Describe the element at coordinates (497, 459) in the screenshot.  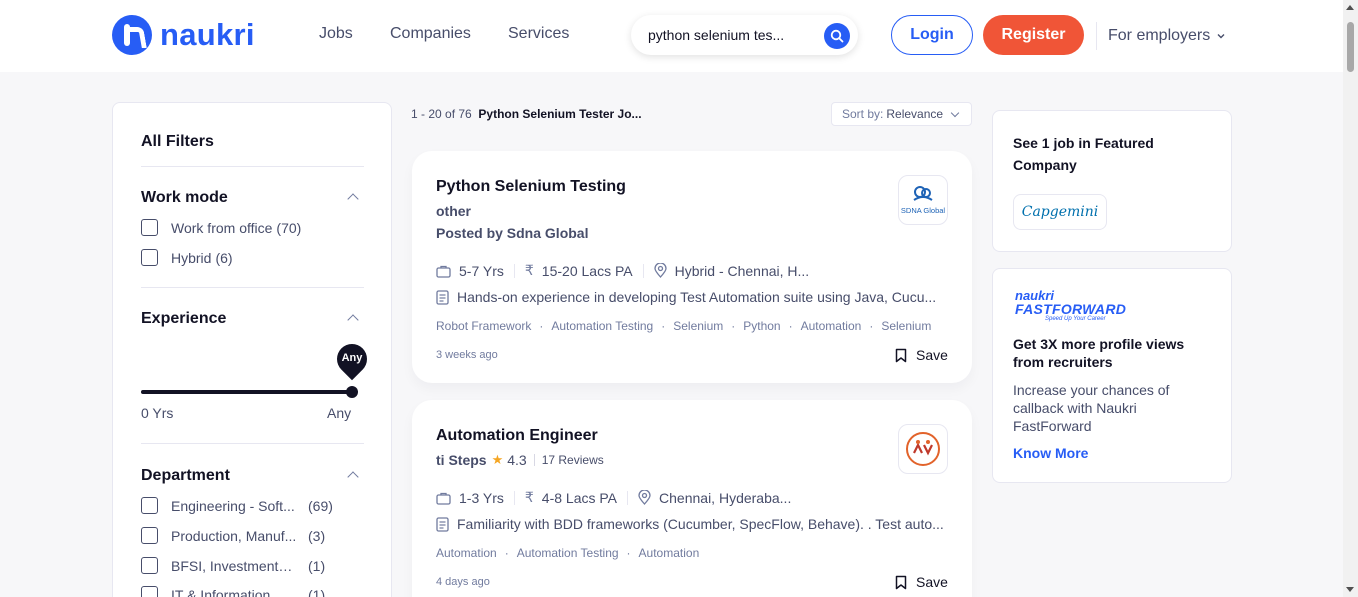
I see `star-icon: ★` at that location.